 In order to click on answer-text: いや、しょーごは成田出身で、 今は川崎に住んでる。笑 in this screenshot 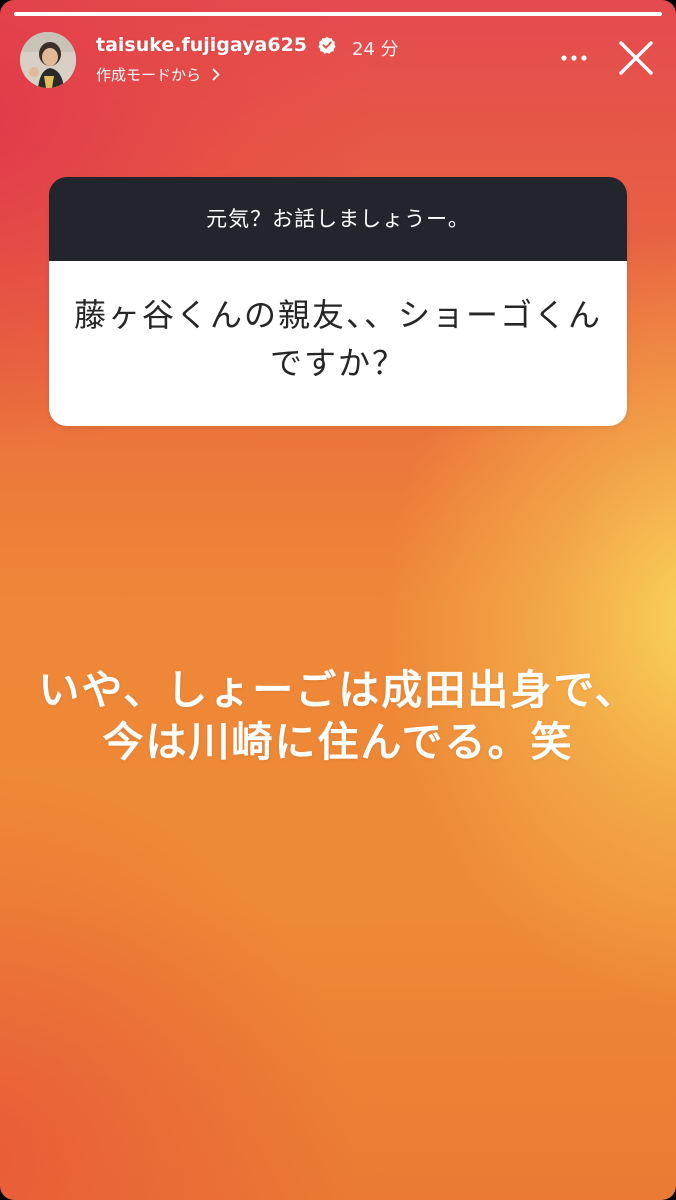, I will do `click(338, 716)`.